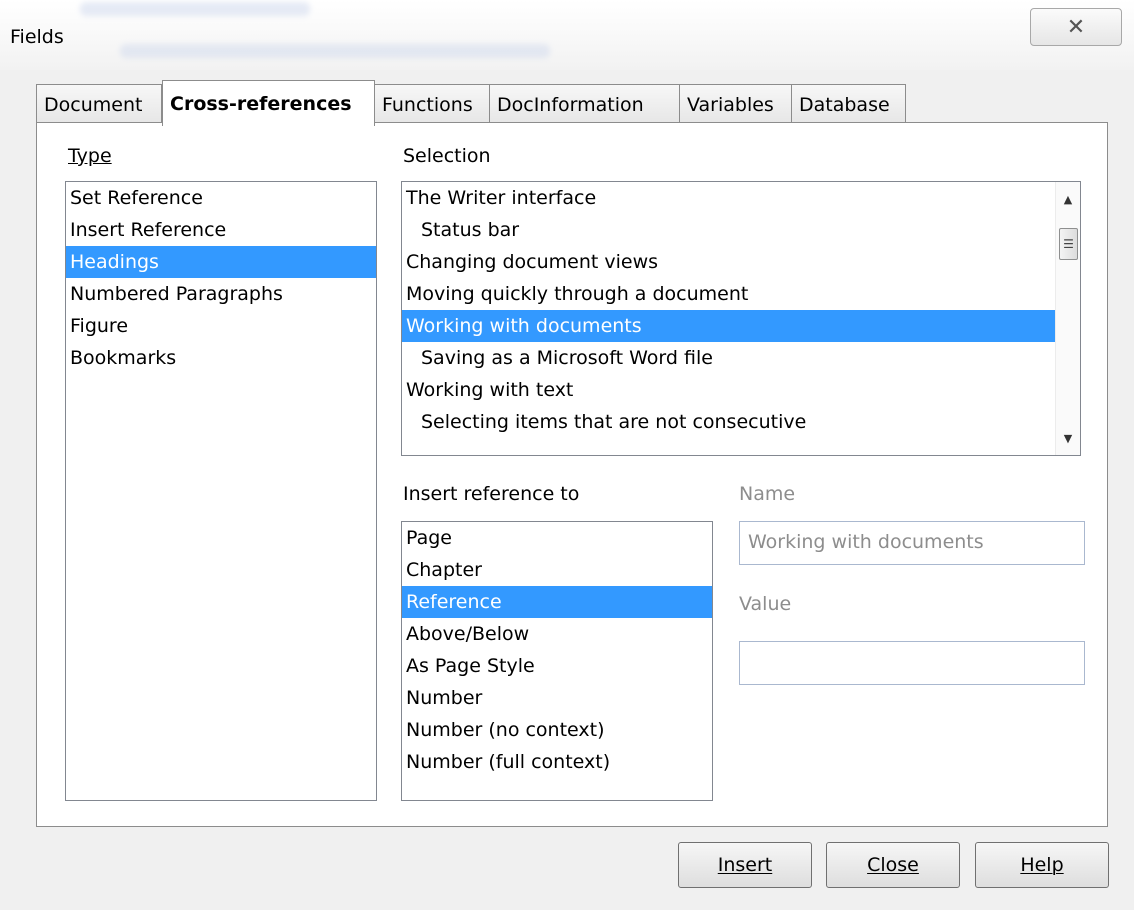  I want to click on selection-item: Status bar, so click(741, 230).